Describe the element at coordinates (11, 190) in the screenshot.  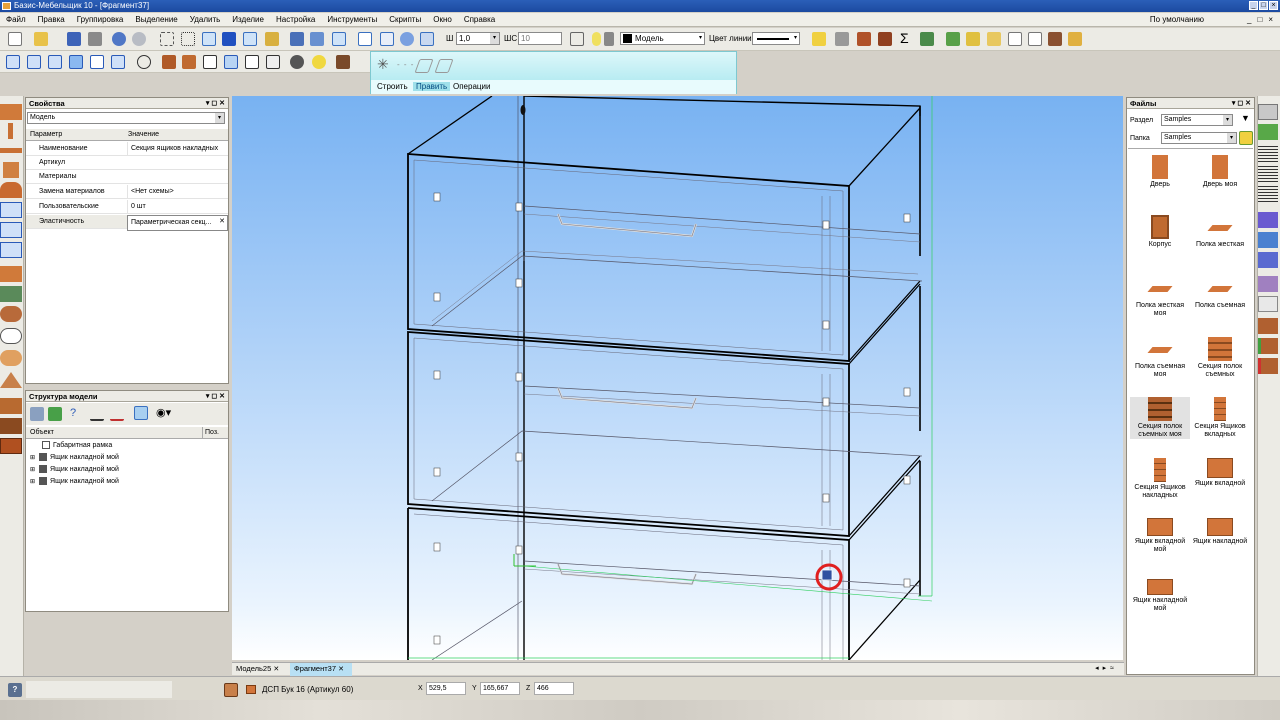
I see `curved-panel-icon` at that location.